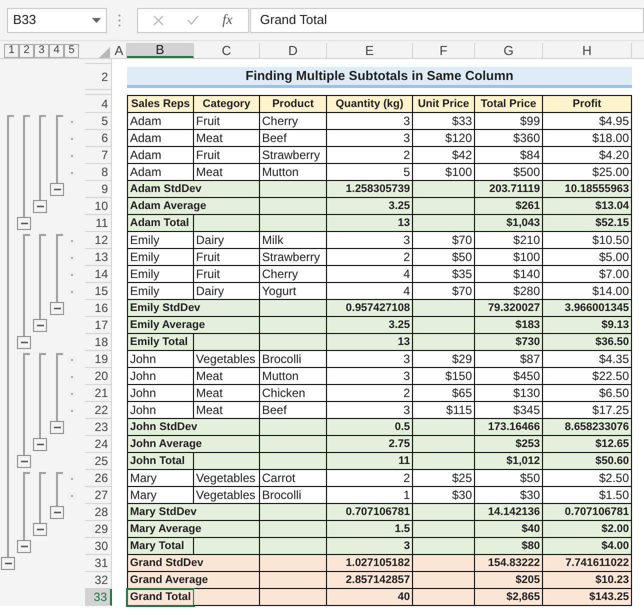 This screenshot has height=610, width=644. What do you see at coordinates (98, 274) in the screenshot?
I see `row-header: 14` at bounding box center [98, 274].